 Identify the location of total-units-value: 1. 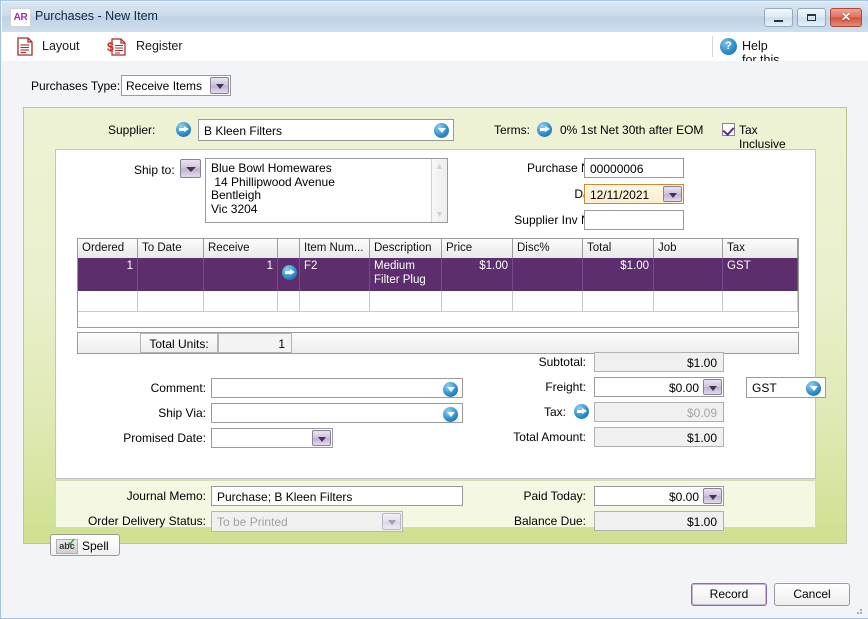
(255, 343).